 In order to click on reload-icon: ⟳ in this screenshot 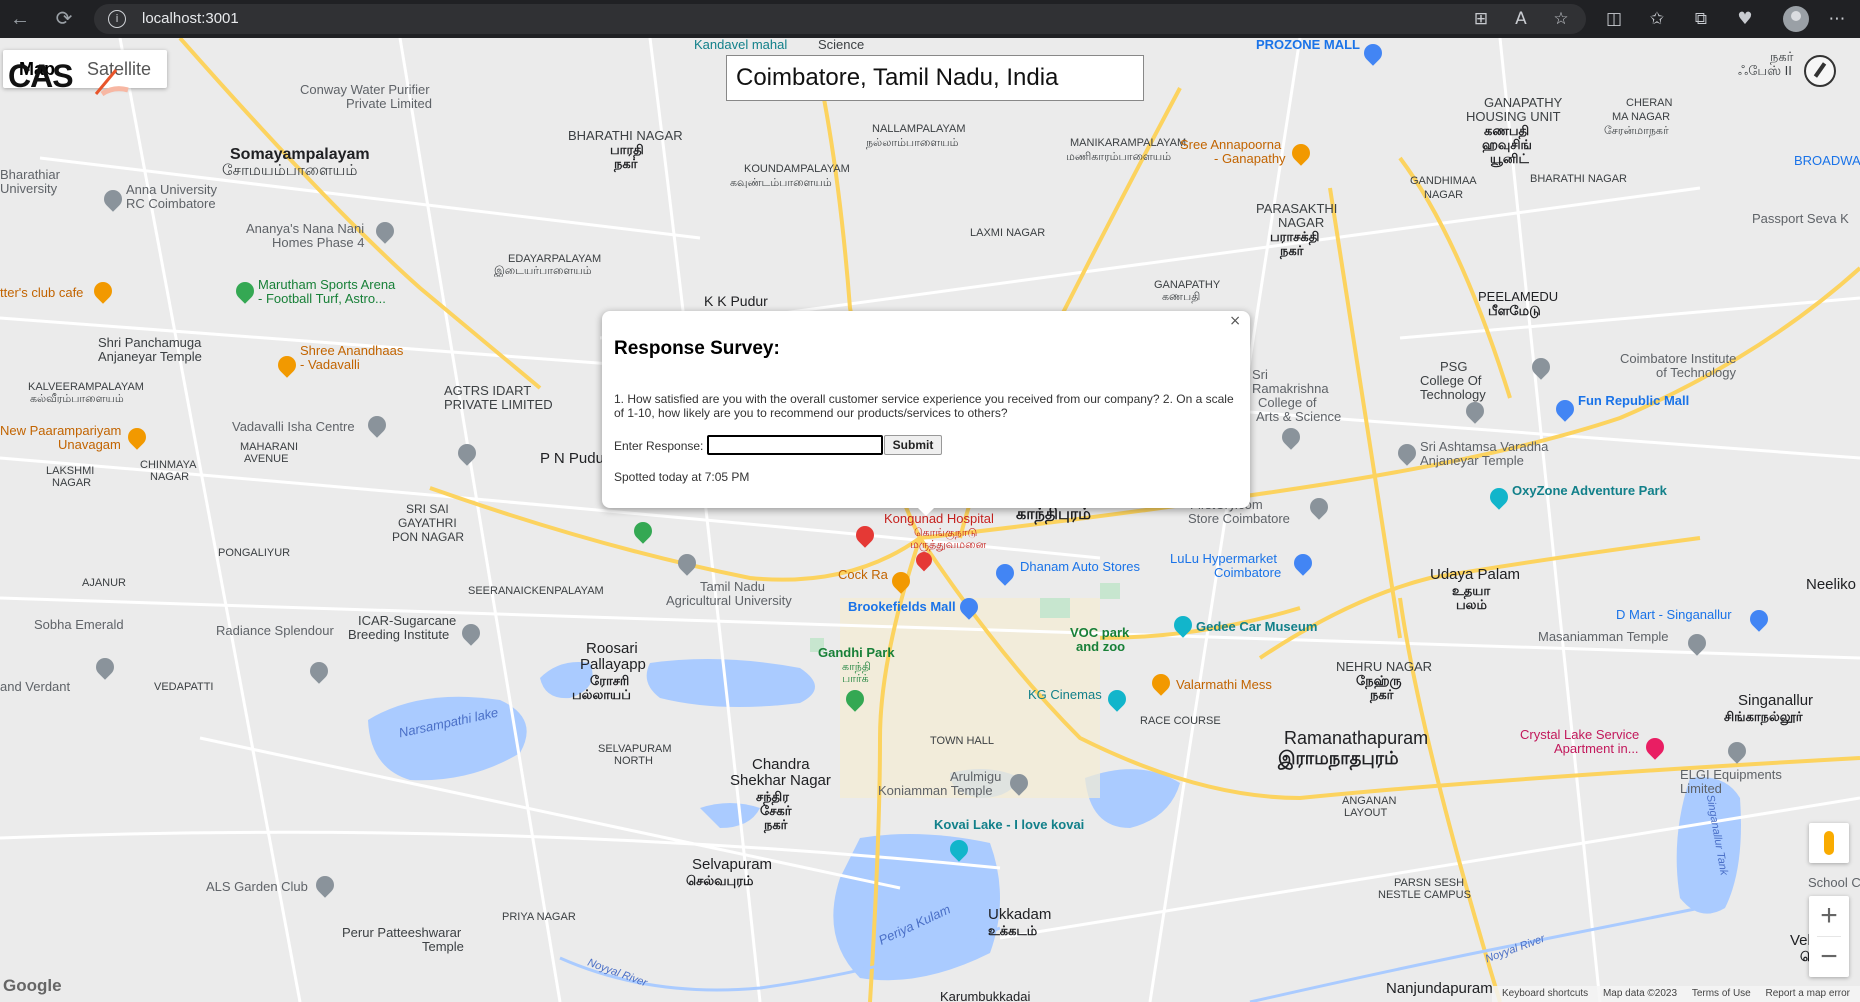, I will do `click(64, 19)`.